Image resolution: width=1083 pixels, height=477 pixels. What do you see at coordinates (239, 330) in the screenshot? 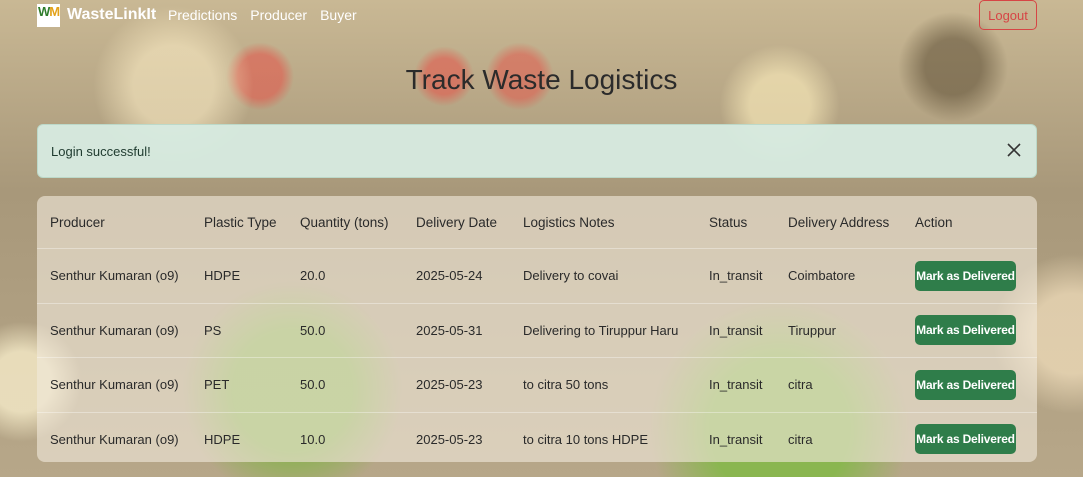
I see `cell-plastic-type: PS` at bounding box center [239, 330].